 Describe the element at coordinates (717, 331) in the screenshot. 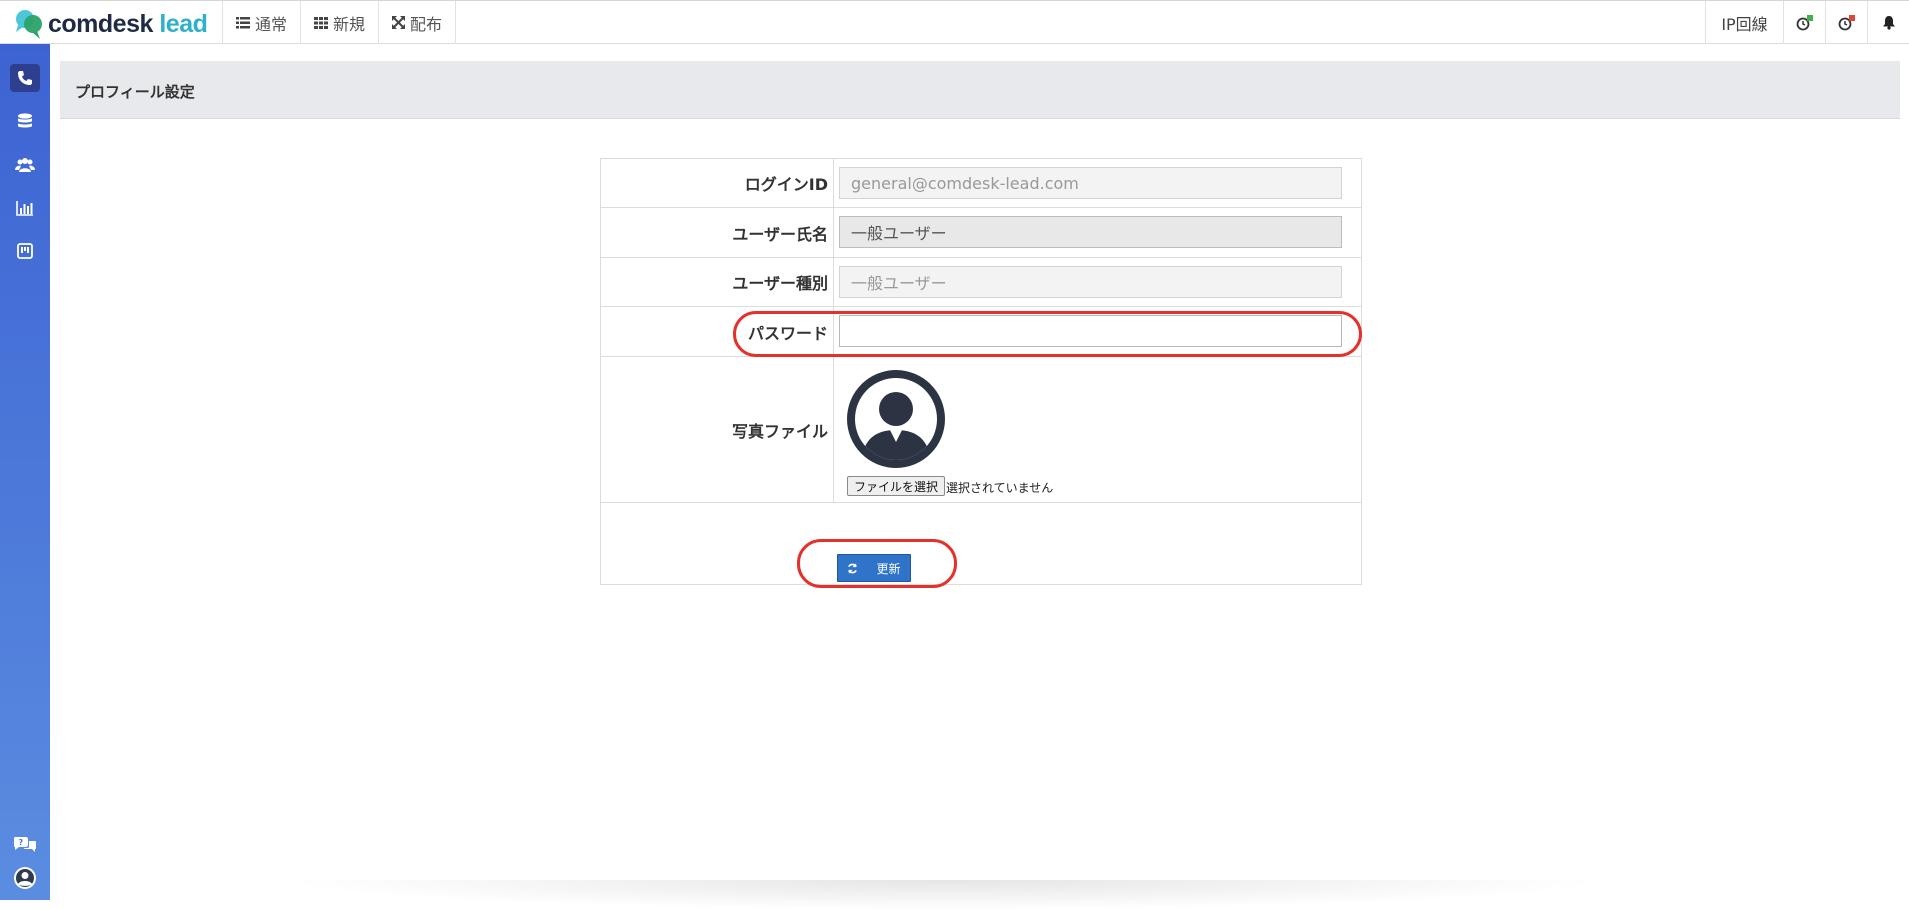

I see `password-label: パスワード` at that location.